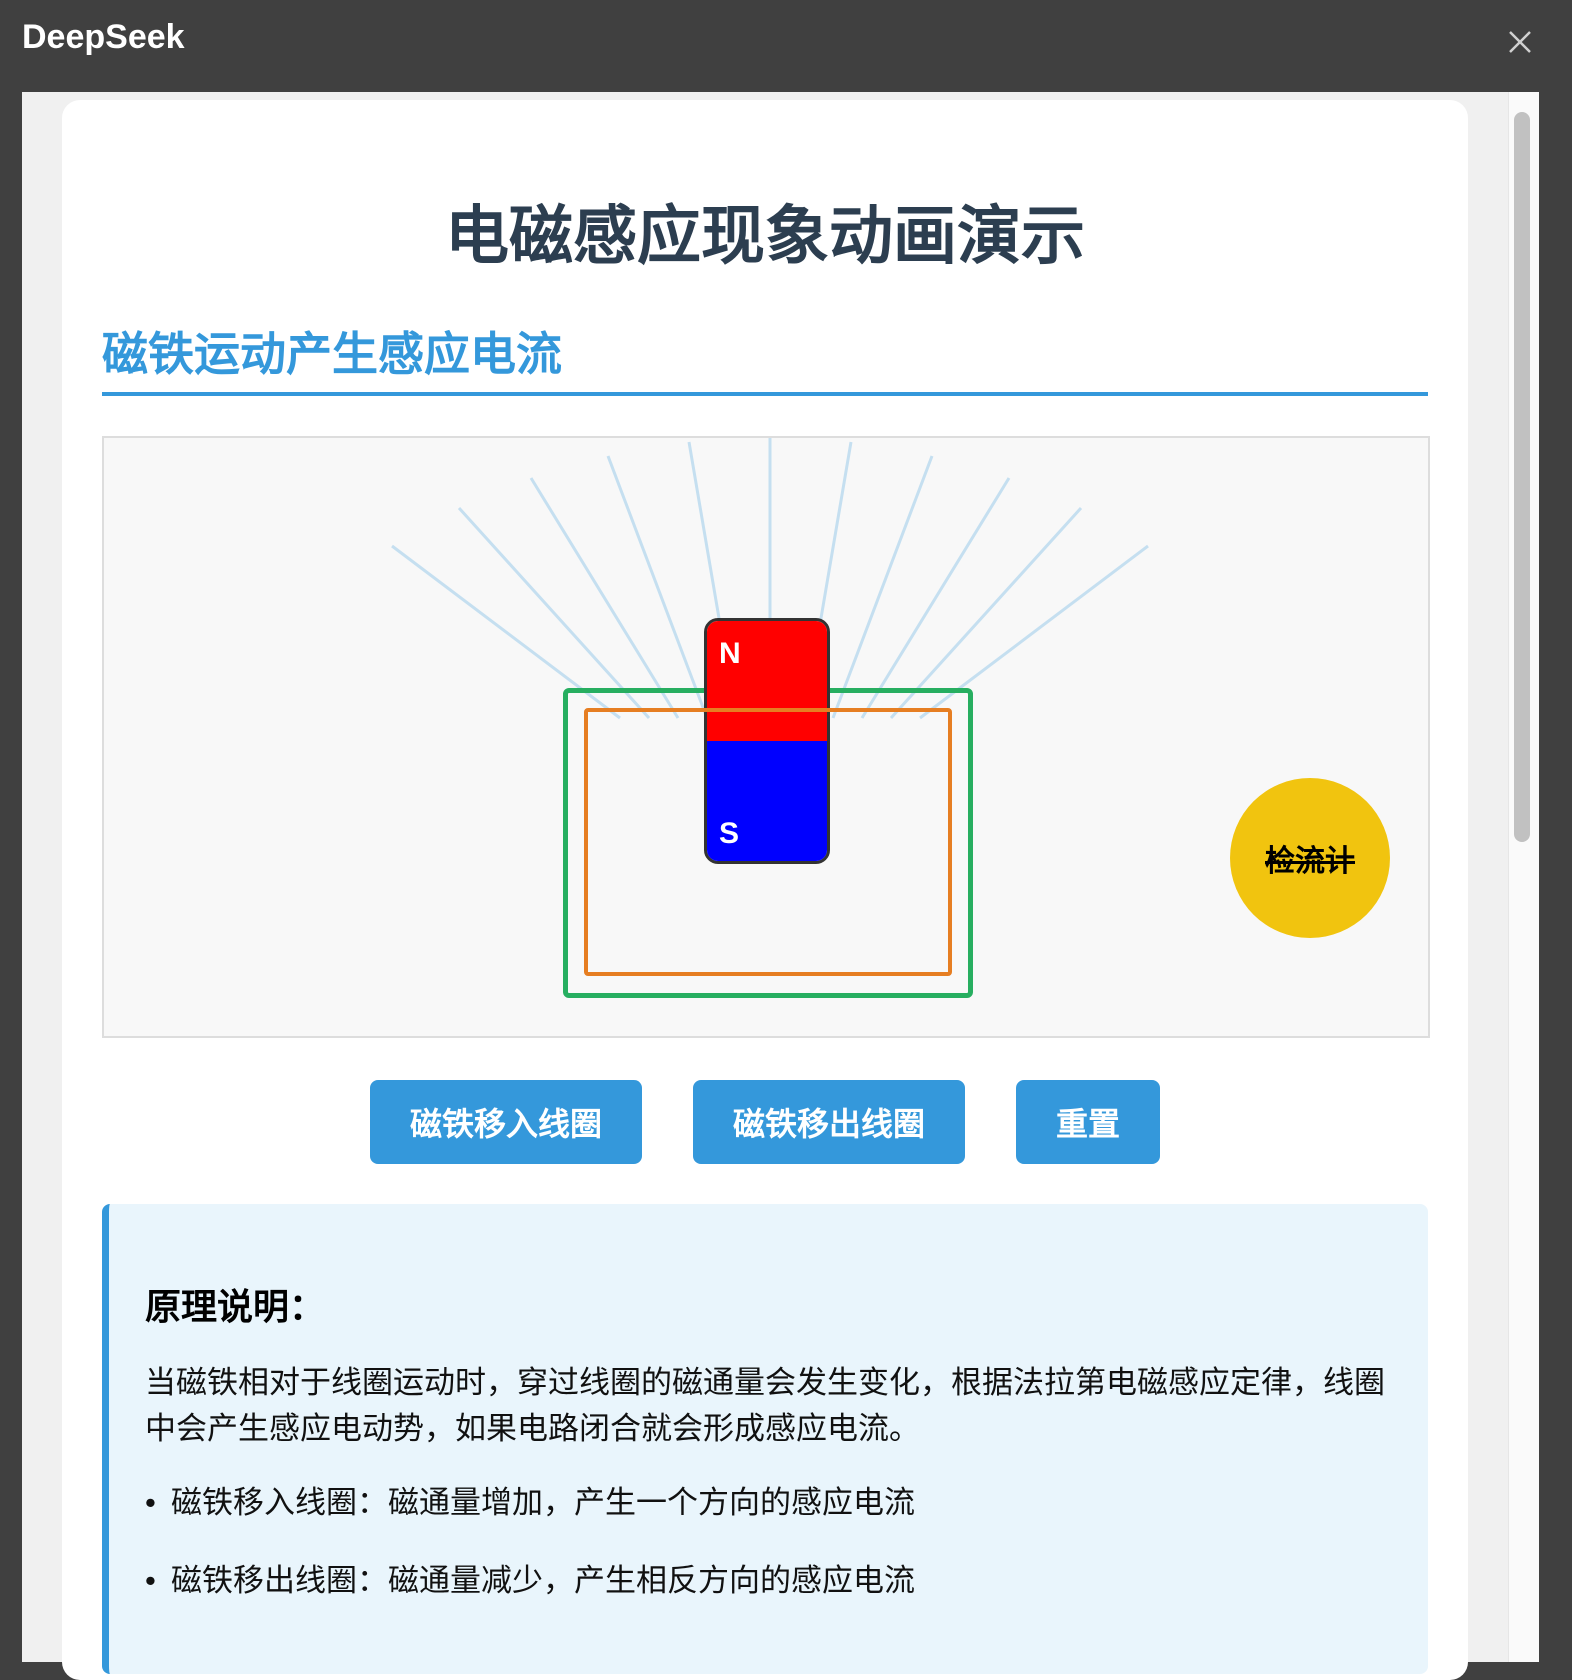 This screenshot has width=1572, height=1680. Describe the element at coordinates (530, 1519) in the screenshot. I see `list-item: 磁铁移入线圈：磁通量增加，产生一个方向的感应电流` at that location.